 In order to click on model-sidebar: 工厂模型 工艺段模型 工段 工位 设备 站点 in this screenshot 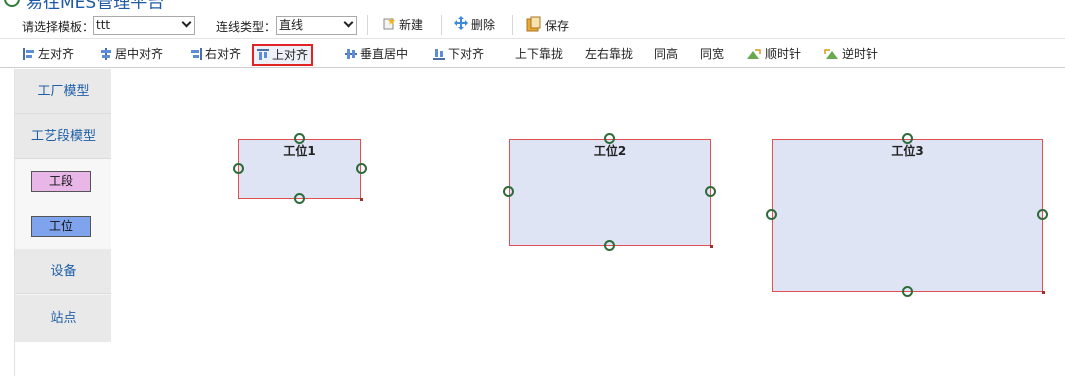, I will do `click(63, 222)`.